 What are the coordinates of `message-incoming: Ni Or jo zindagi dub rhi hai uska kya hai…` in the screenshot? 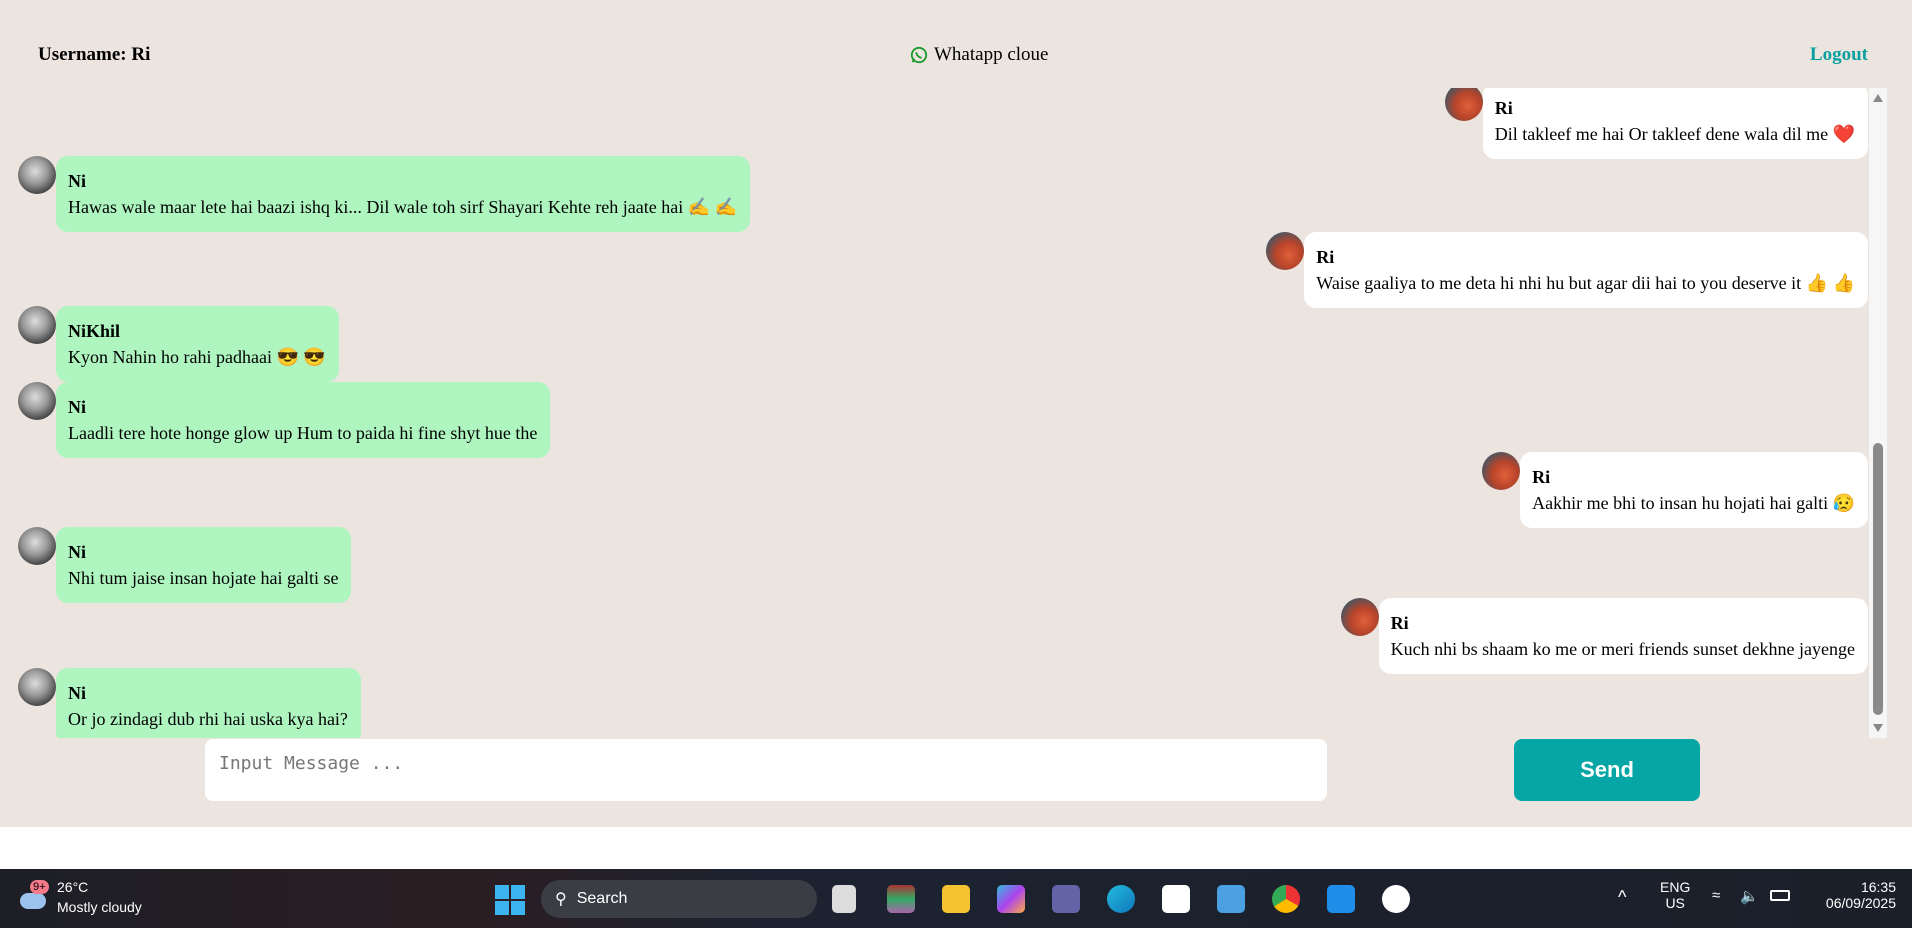 It's located at (189, 703).